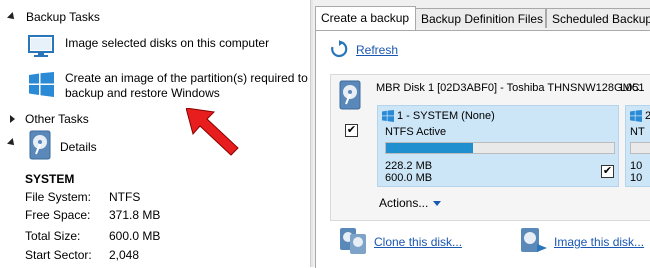 The image size is (650, 268). I want to click on partition-select-checkbox: ✔, so click(607, 171).